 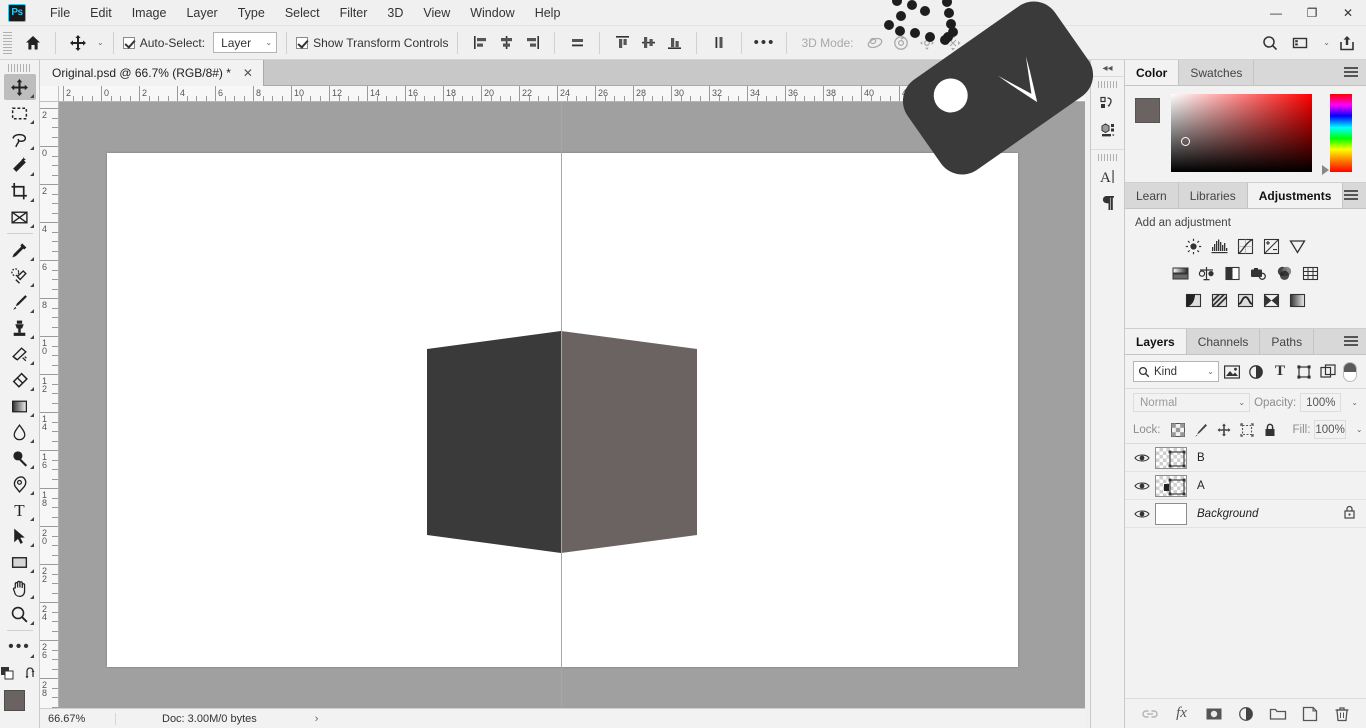 What do you see at coordinates (1272, 300) in the screenshot?
I see `selective-color-icon` at bounding box center [1272, 300].